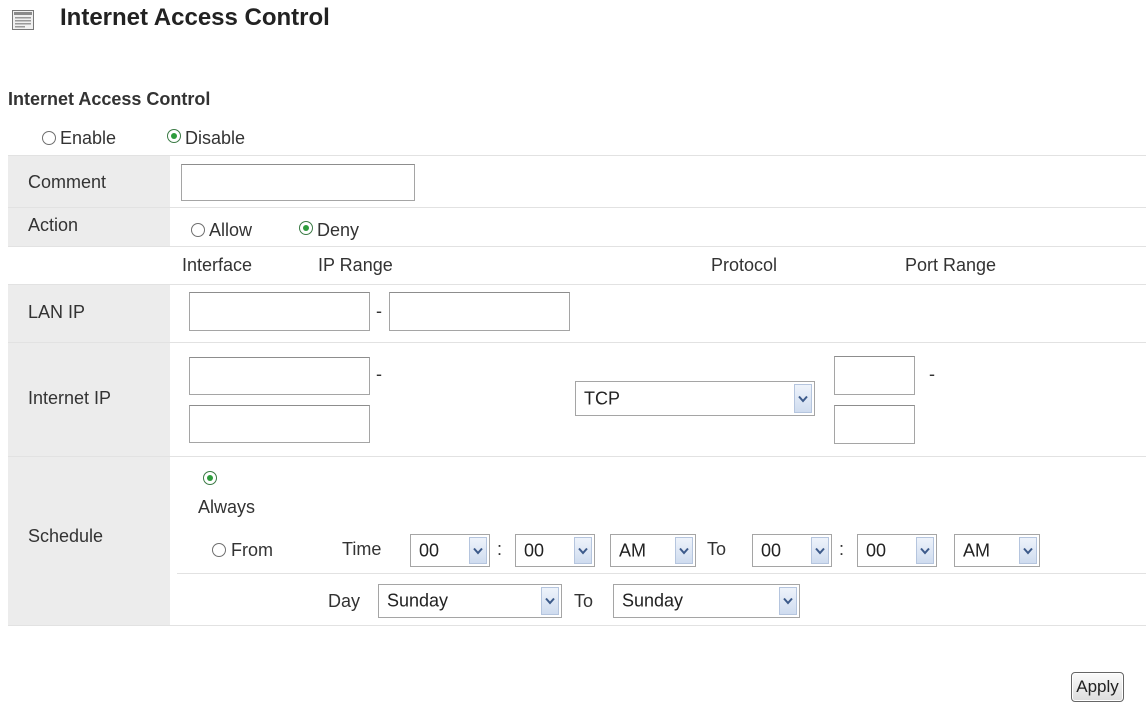  Describe the element at coordinates (279, 376) in the screenshot. I see `internet-ip-start-input` at that location.